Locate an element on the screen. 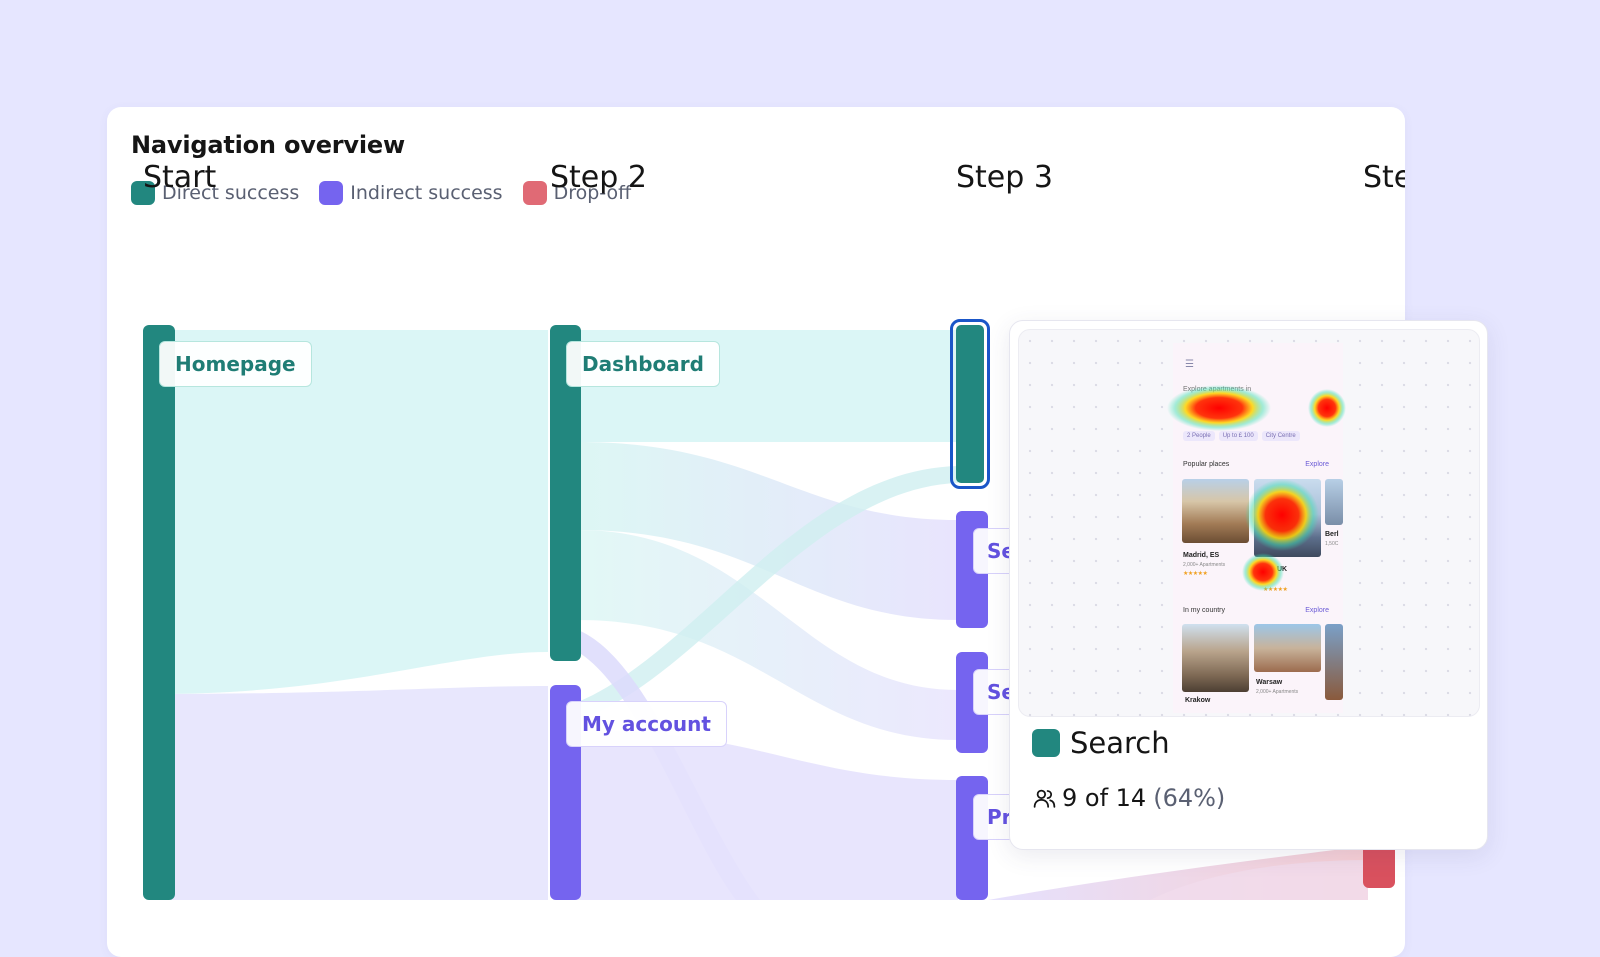 This screenshot has height=957, width=1600. krakow-image is located at coordinates (1215, 658).